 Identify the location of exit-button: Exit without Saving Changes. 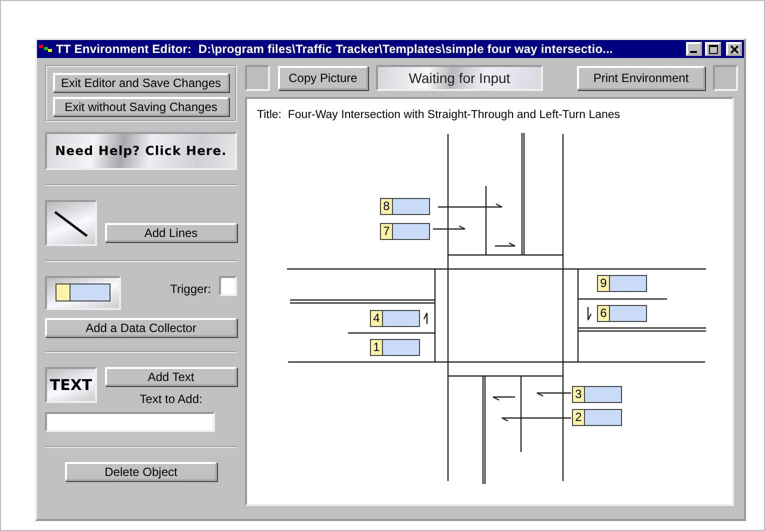
(141, 106).